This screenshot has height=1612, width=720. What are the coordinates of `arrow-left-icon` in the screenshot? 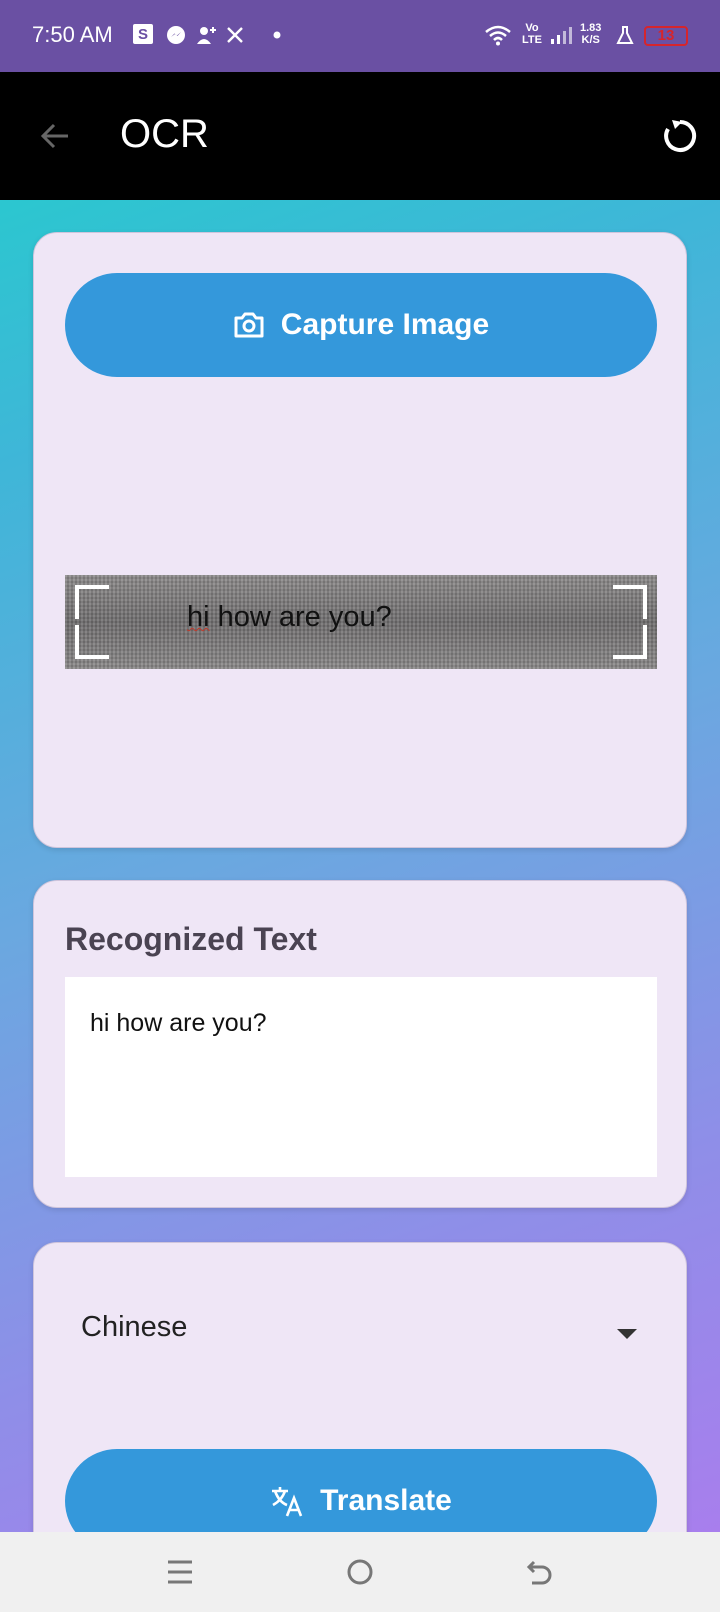 It's located at (54, 136).